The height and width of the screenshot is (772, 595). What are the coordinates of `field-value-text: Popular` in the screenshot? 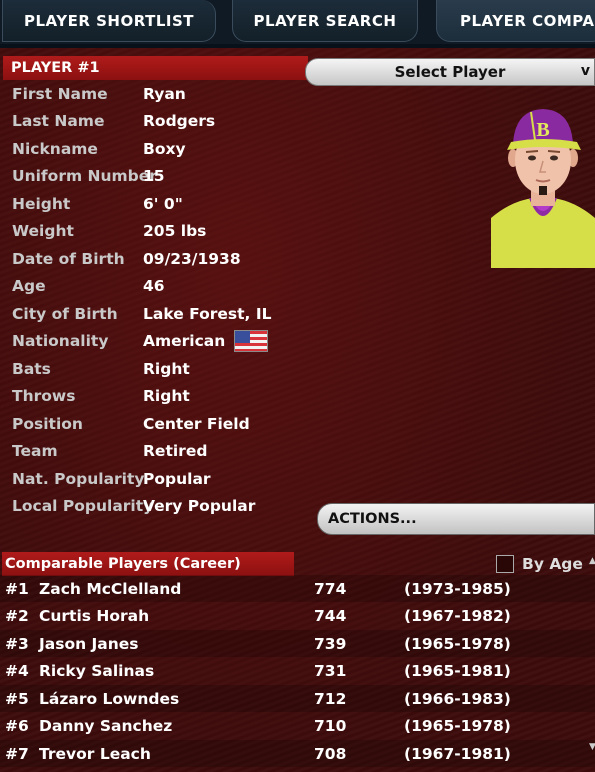 It's located at (177, 478).